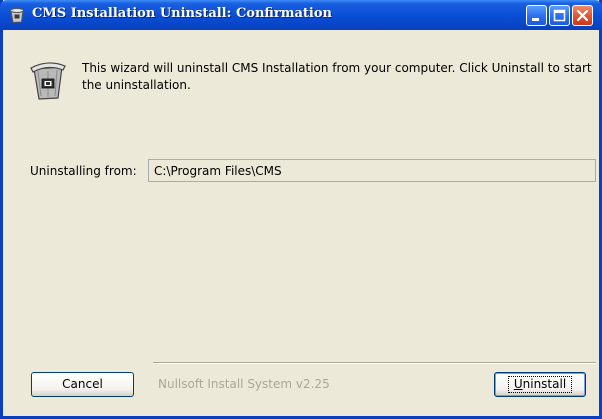 The height and width of the screenshot is (419, 602). I want to click on maximize-button, so click(559, 15).